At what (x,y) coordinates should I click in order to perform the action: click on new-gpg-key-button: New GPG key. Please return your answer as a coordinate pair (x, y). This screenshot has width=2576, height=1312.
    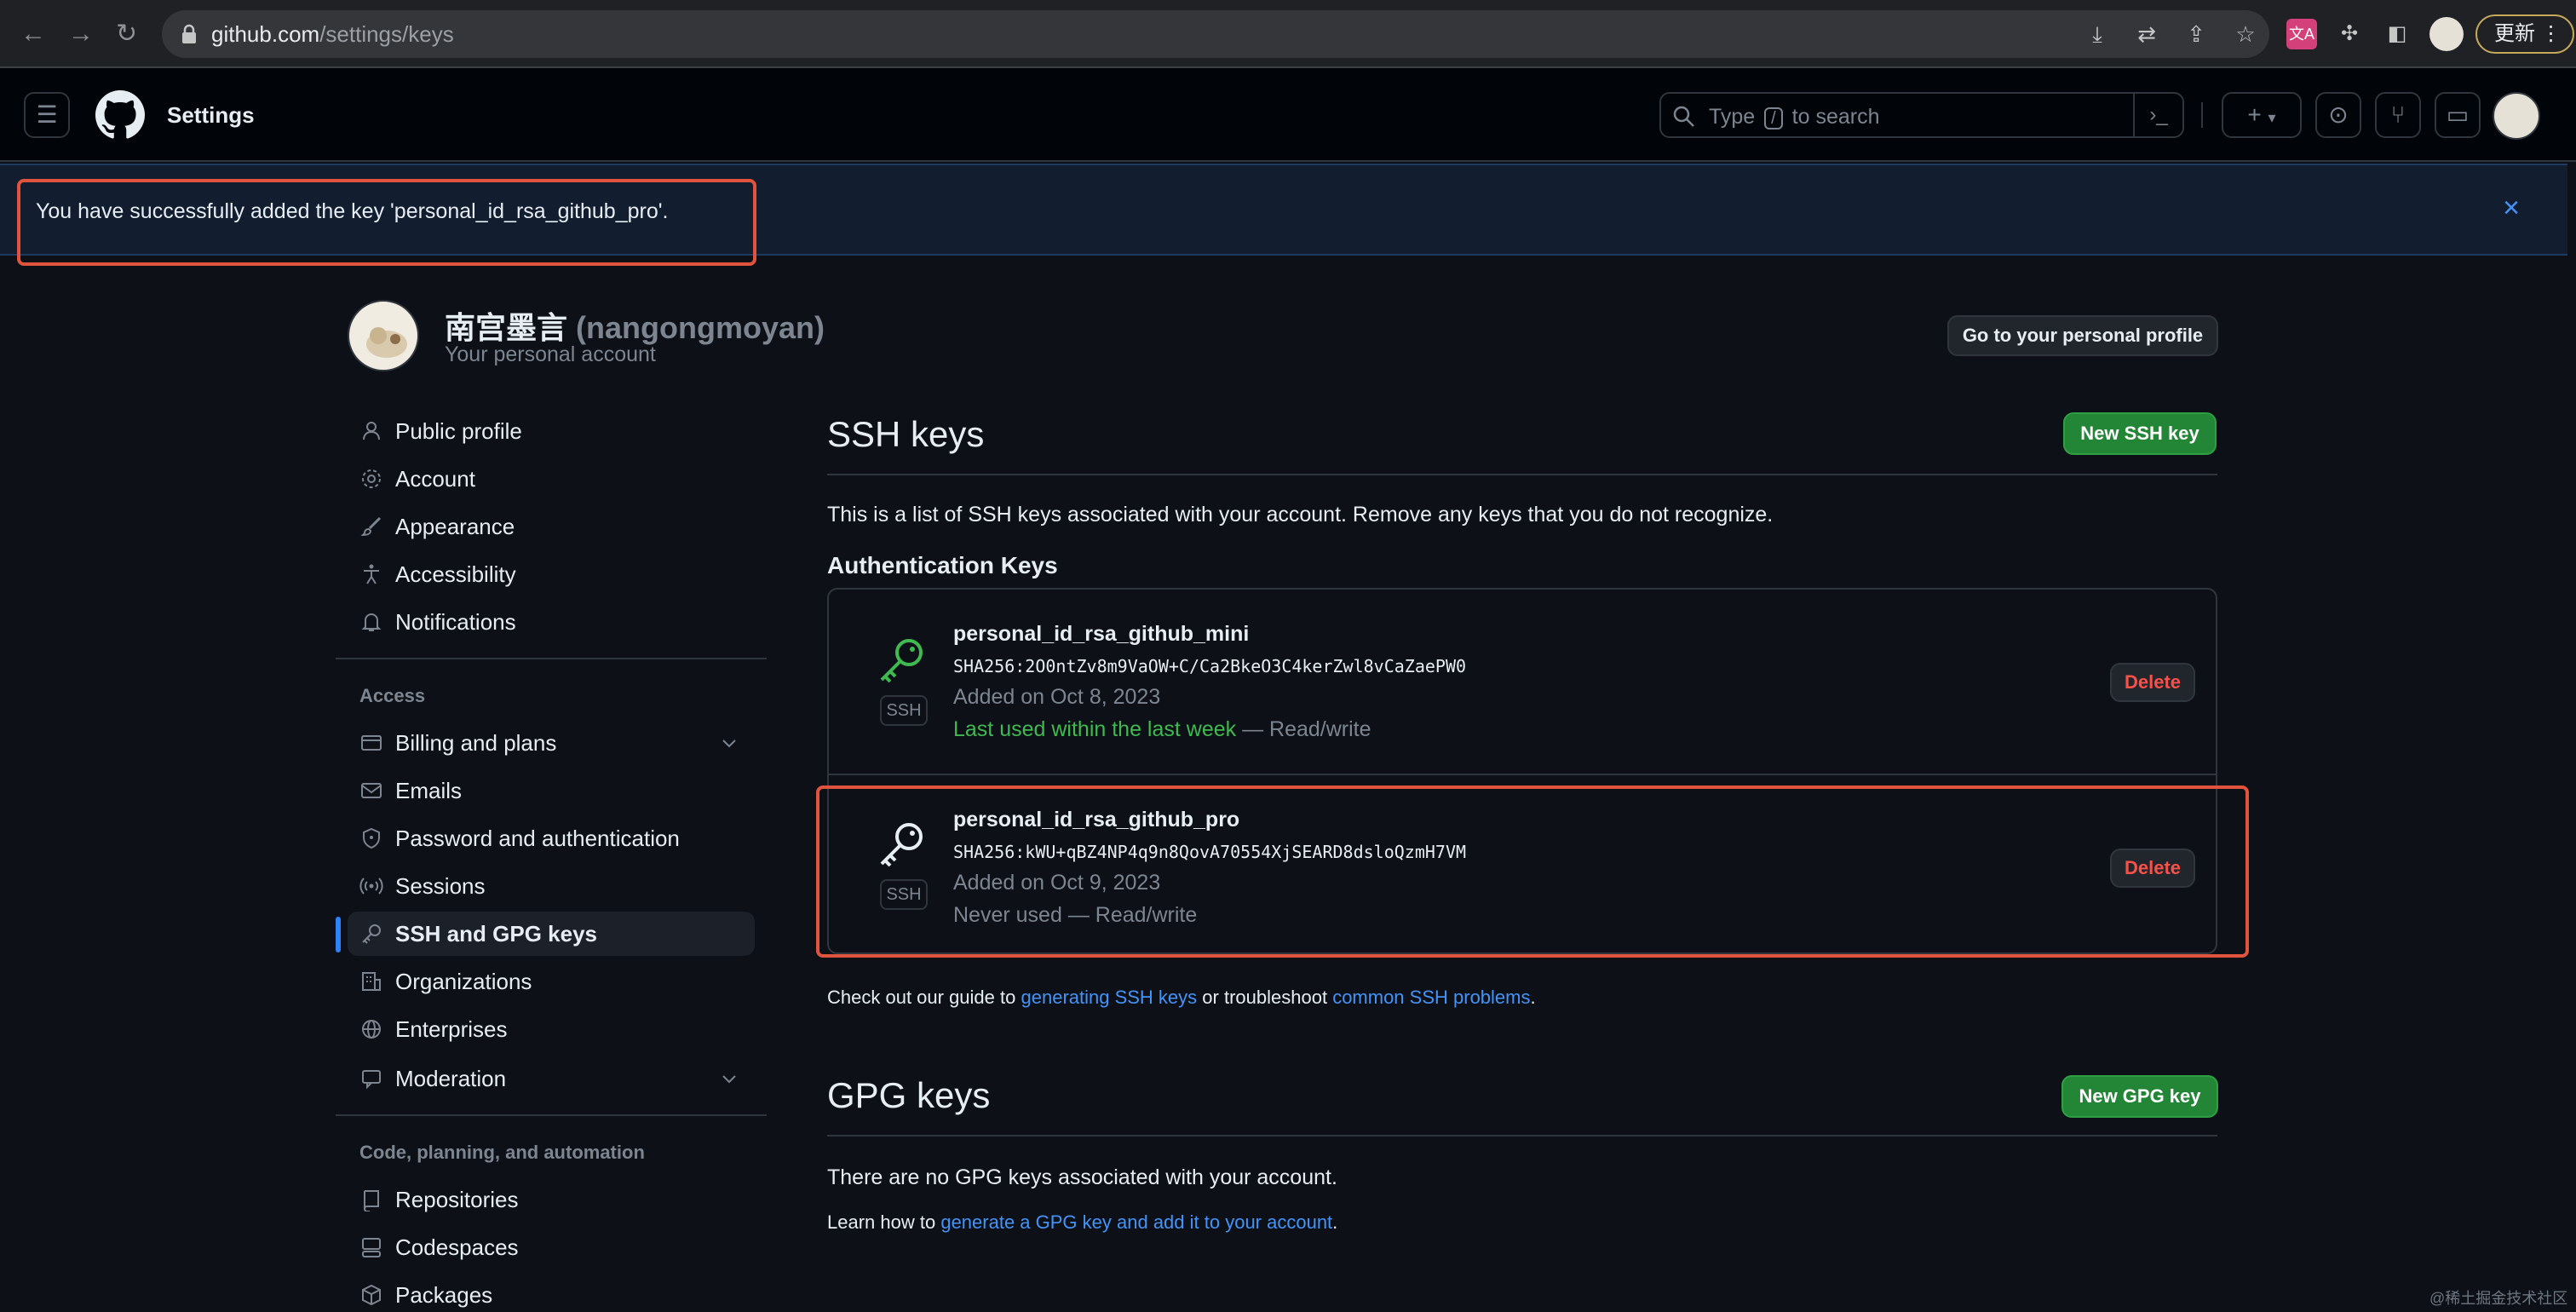
    Looking at the image, I should click on (2140, 1096).